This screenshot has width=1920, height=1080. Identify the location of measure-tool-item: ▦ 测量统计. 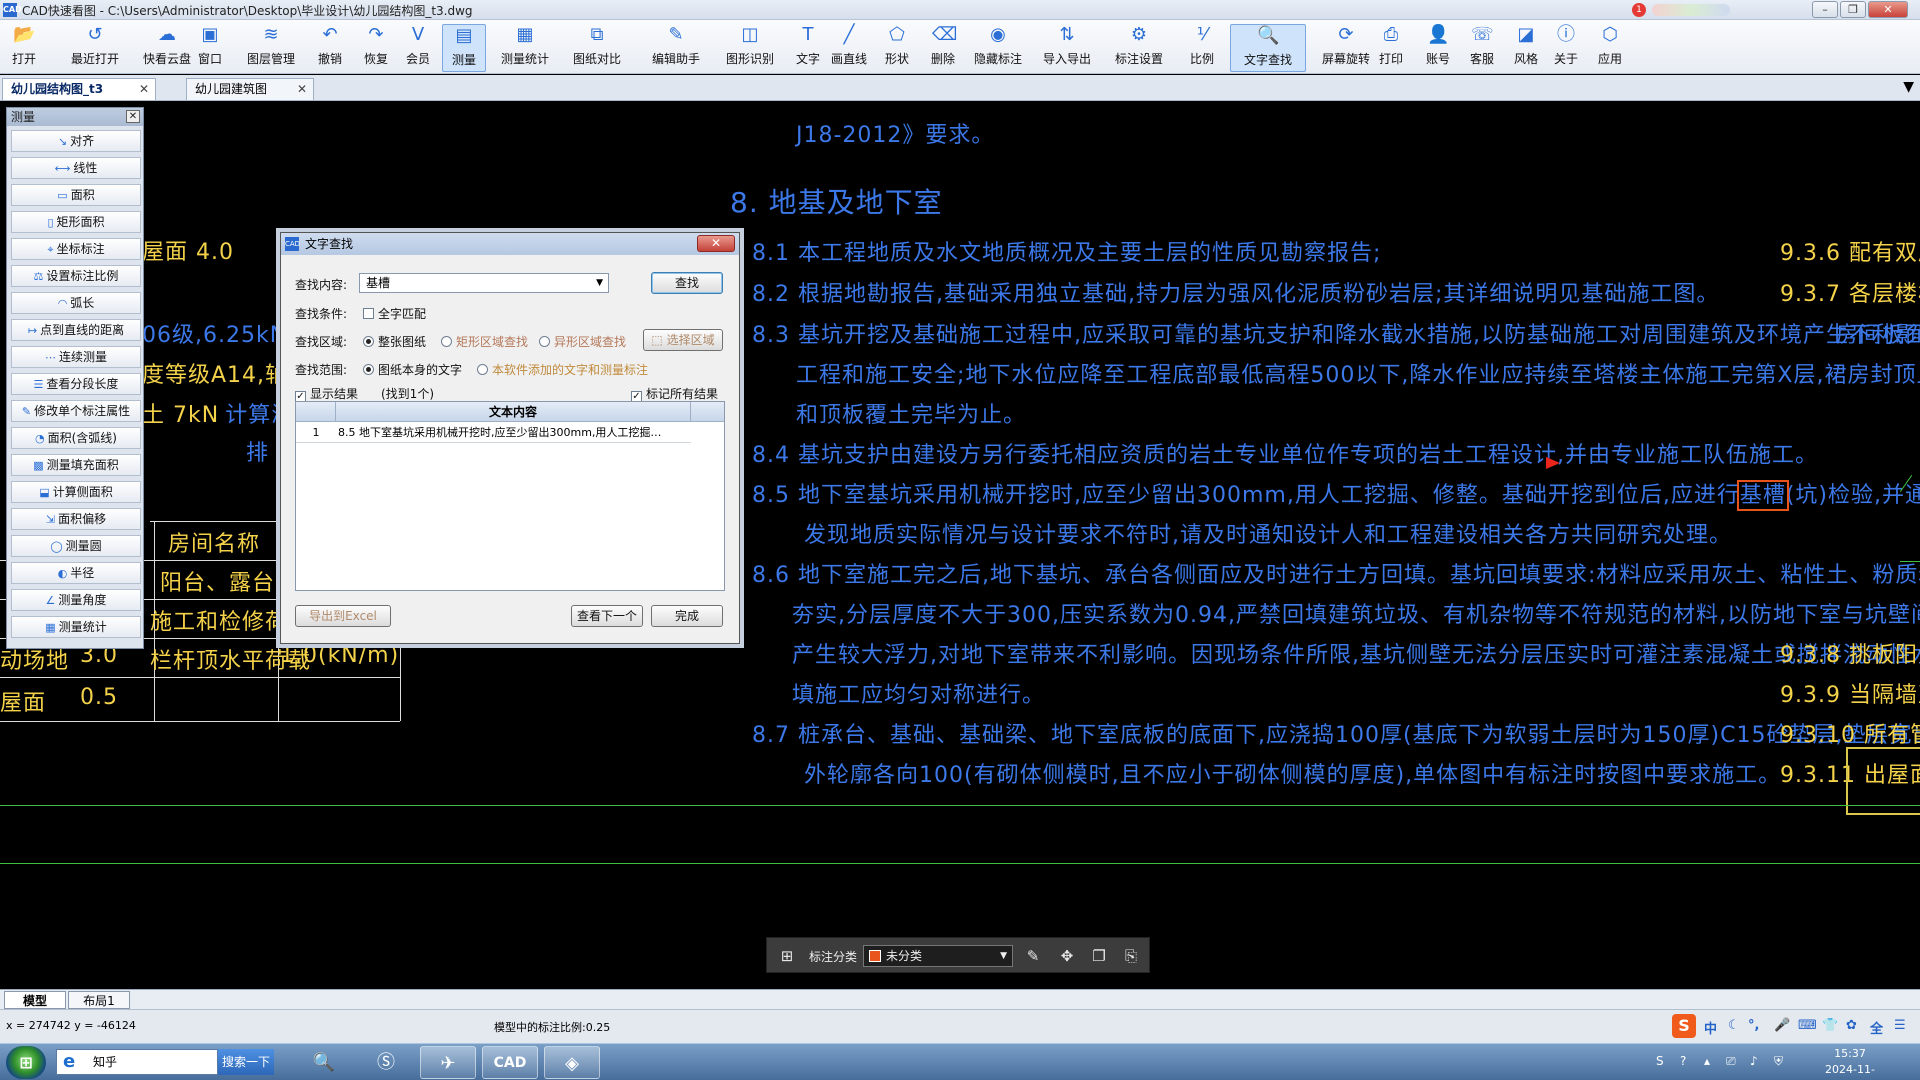
(76, 627).